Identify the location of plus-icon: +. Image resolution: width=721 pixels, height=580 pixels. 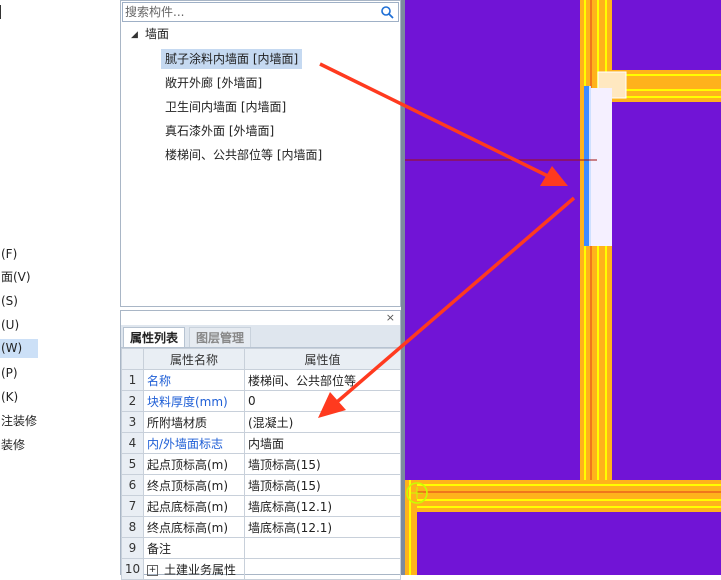
(152, 570).